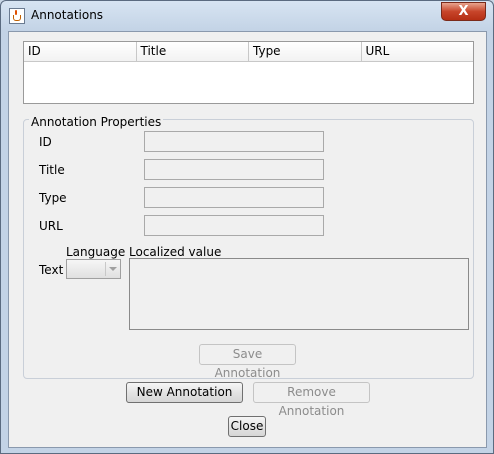 This screenshot has height=454, width=494. Describe the element at coordinates (96, 122) in the screenshot. I see `annotation-properties-legend: Annotation Properties` at that location.